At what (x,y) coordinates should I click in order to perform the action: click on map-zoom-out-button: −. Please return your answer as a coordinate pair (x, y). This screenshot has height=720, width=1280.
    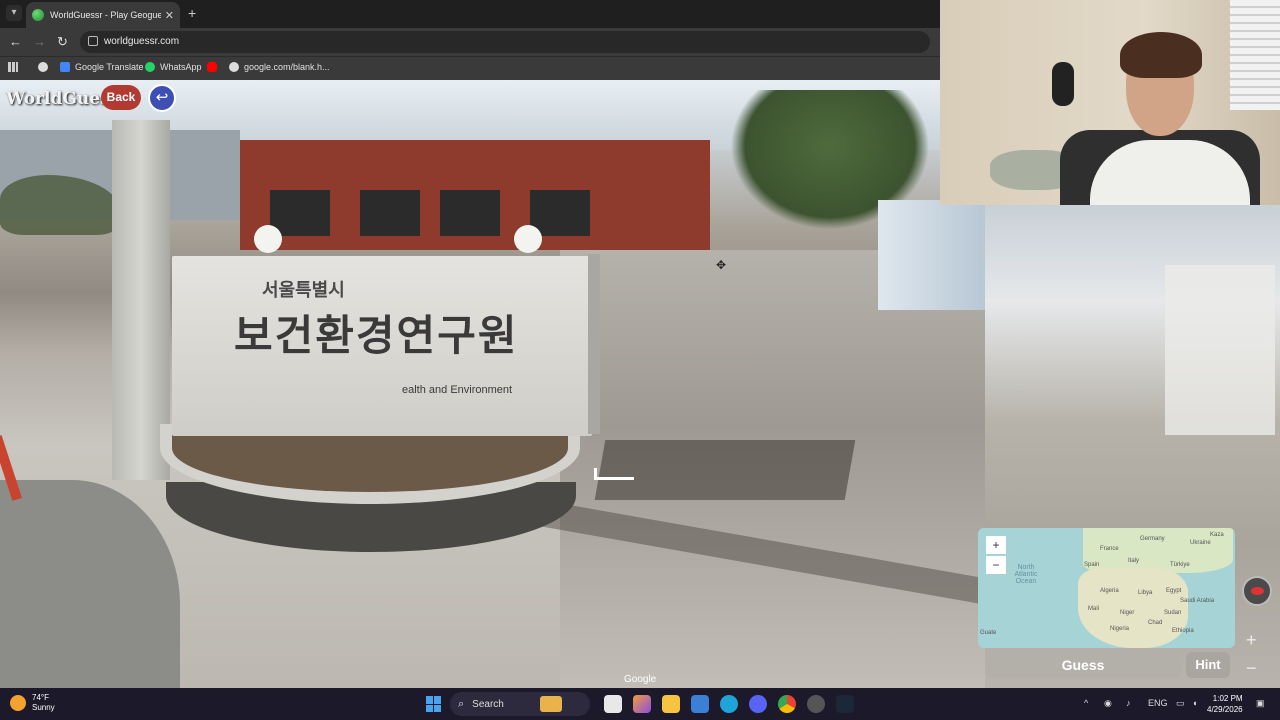
    Looking at the image, I should click on (996, 565).